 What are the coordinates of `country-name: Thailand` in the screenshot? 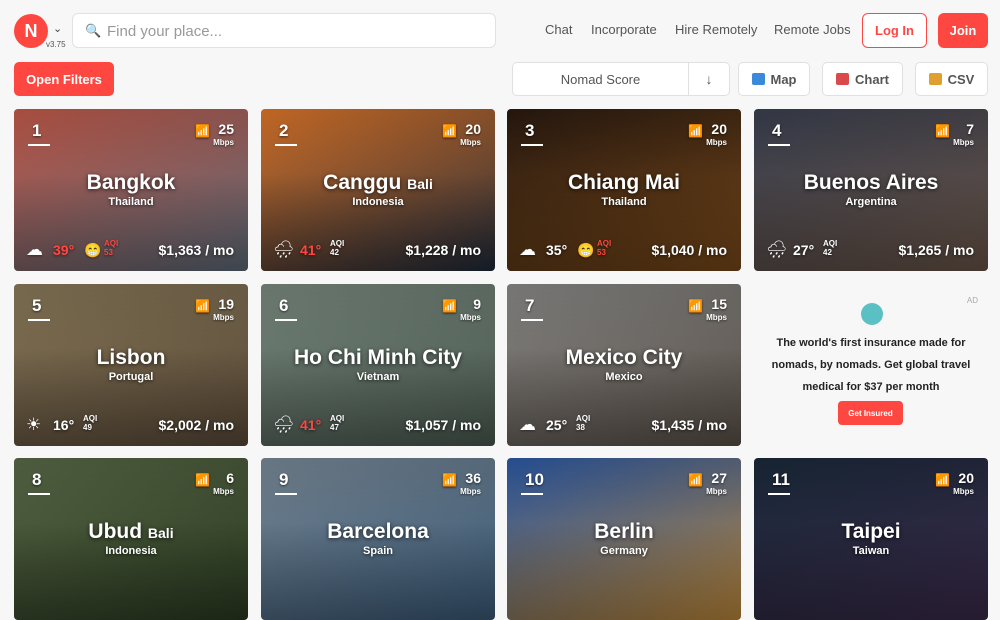 It's located at (131, 202).